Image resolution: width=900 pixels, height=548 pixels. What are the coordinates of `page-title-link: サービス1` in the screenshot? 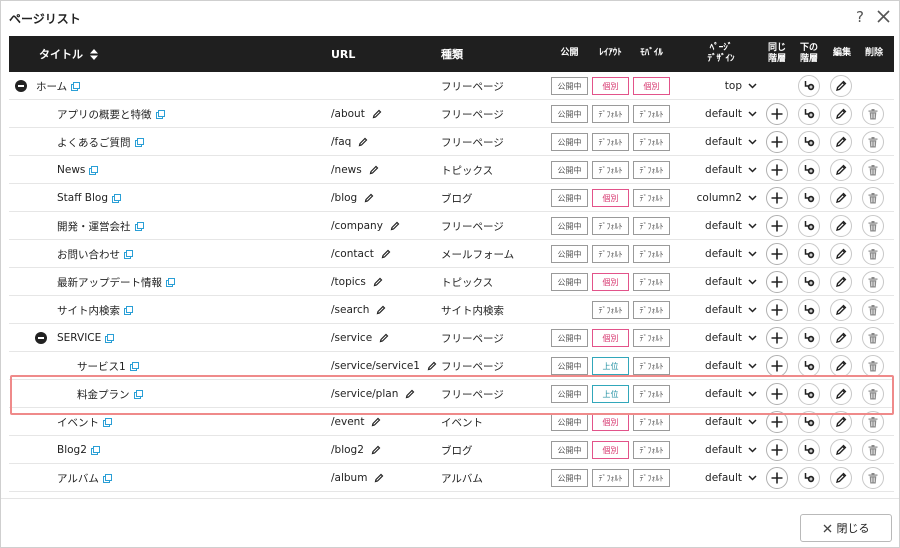 It's located at (101, 366).